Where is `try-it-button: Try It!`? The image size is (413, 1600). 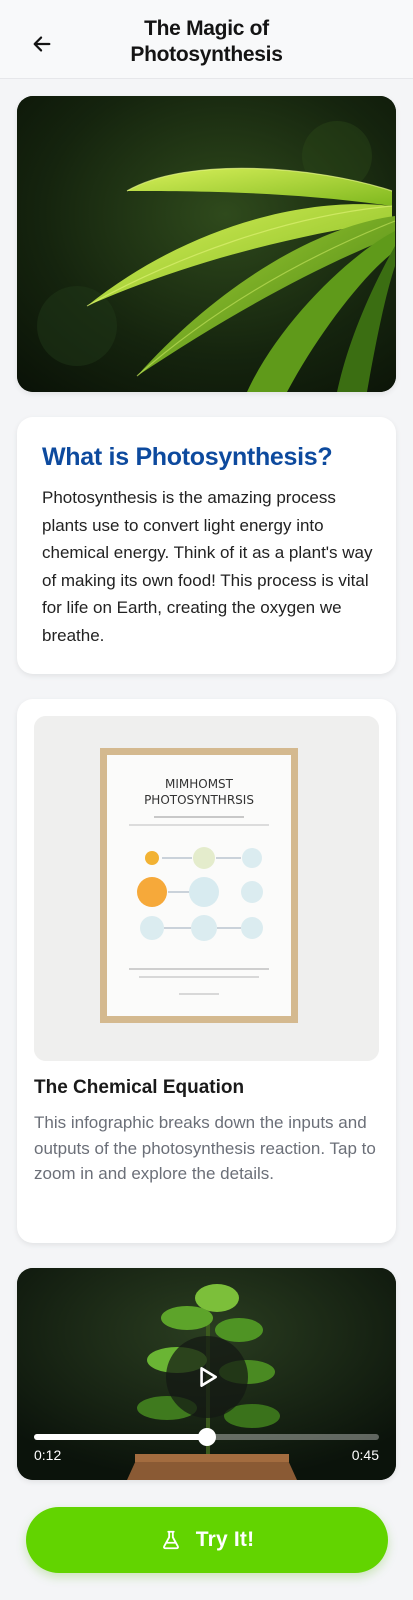
try-it-button: Try It! is located at coordinates (207, 1540).